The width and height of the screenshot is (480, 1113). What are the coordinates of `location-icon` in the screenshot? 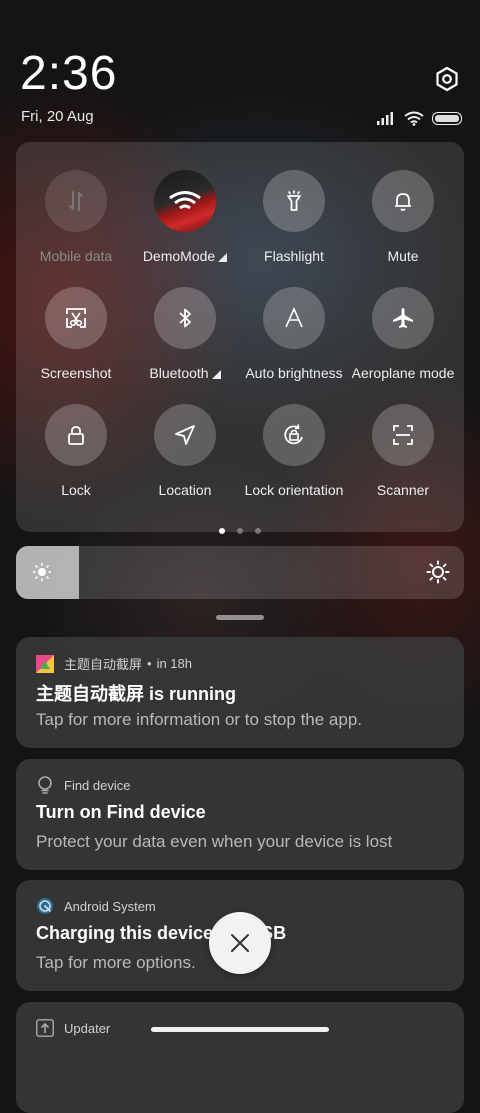 It's located at (185, 435).